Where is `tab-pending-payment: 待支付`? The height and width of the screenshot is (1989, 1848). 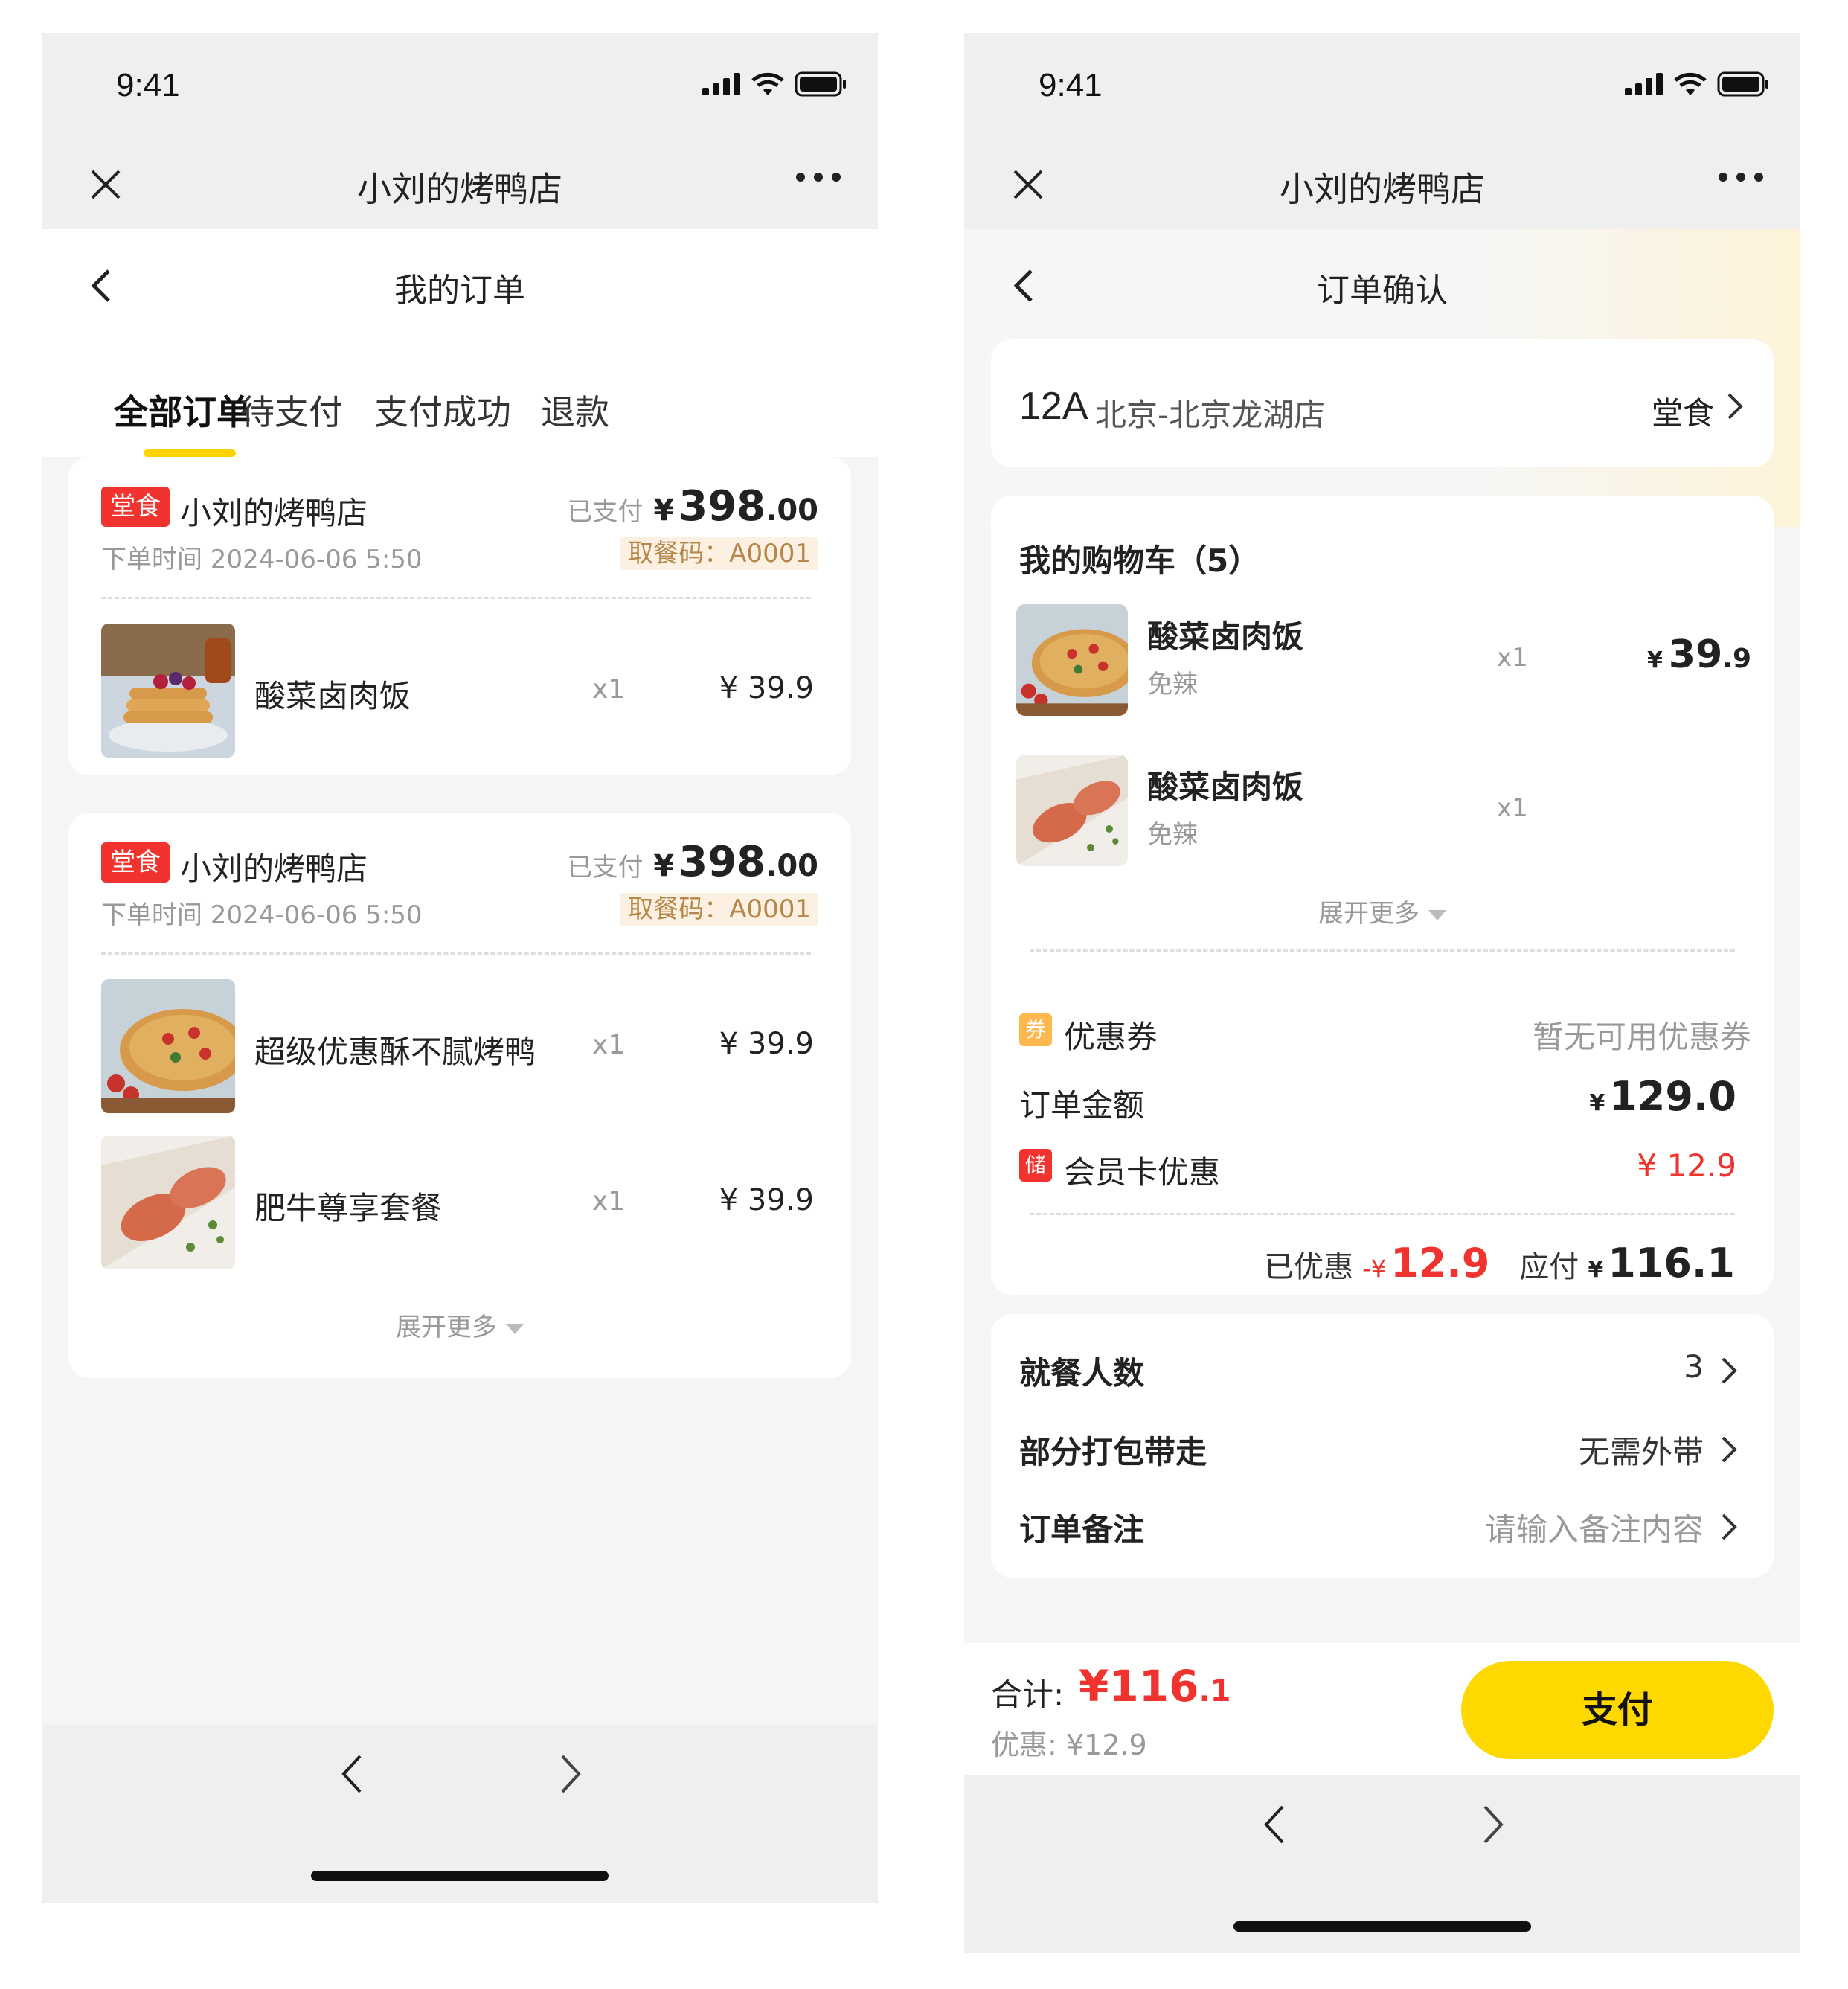
tab-pending-payment: 待支付 is located at coordinates (291, 410).